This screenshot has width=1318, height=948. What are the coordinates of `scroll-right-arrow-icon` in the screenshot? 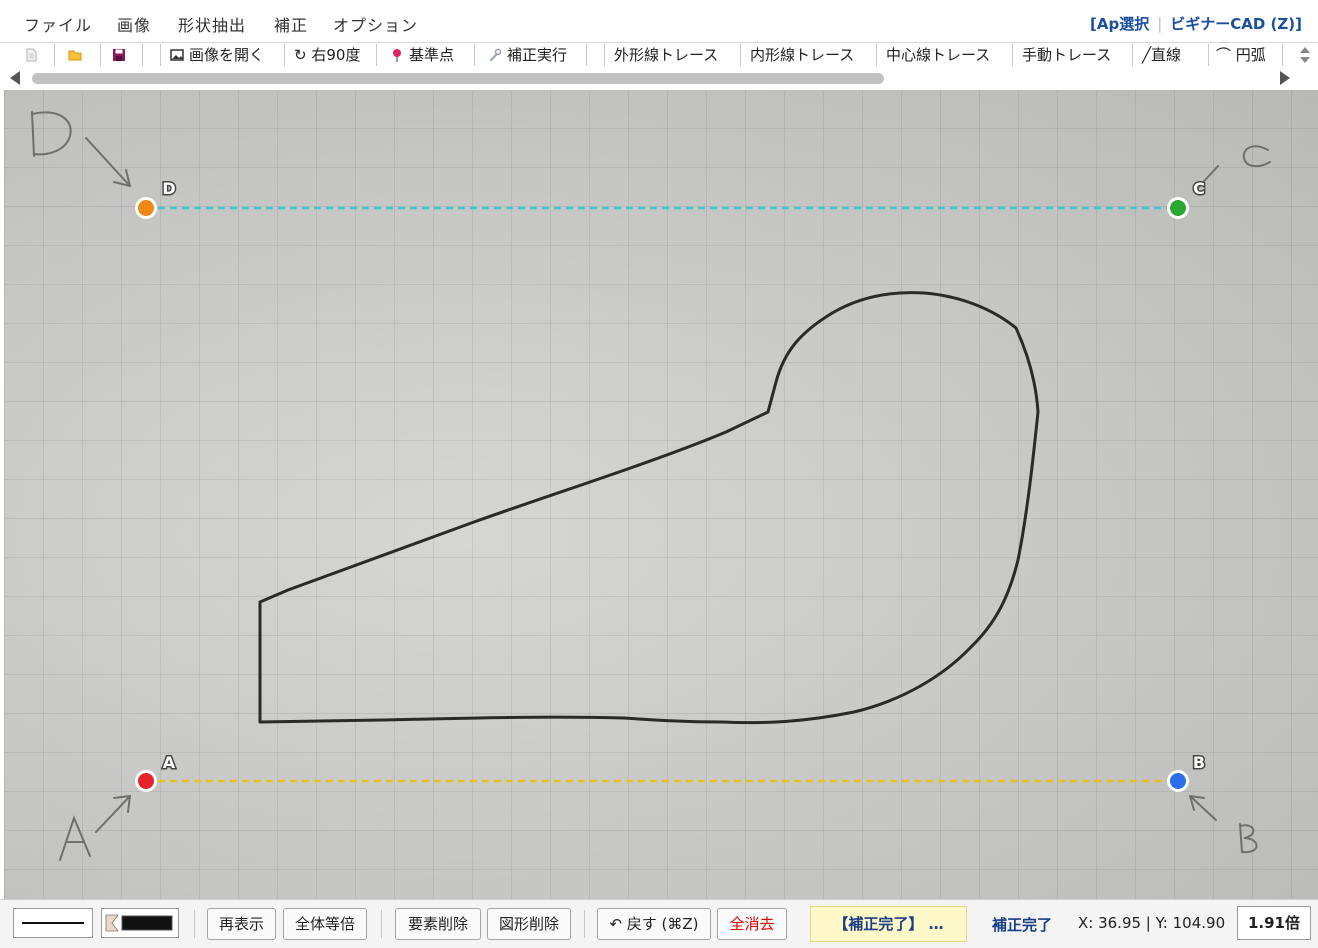 It's located at (1285, 78).